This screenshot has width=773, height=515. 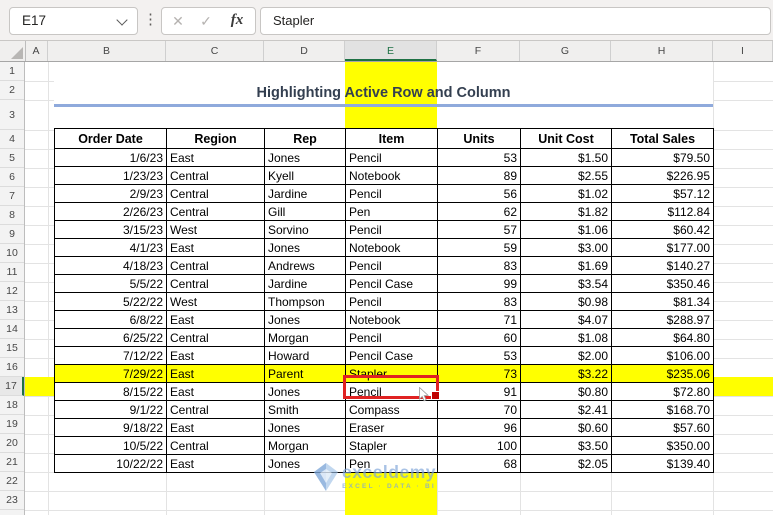 What do you see at coordinates (662, 265) in the screenshot?
I see `table-cell: $140.27` at bounding box center [662, 265].